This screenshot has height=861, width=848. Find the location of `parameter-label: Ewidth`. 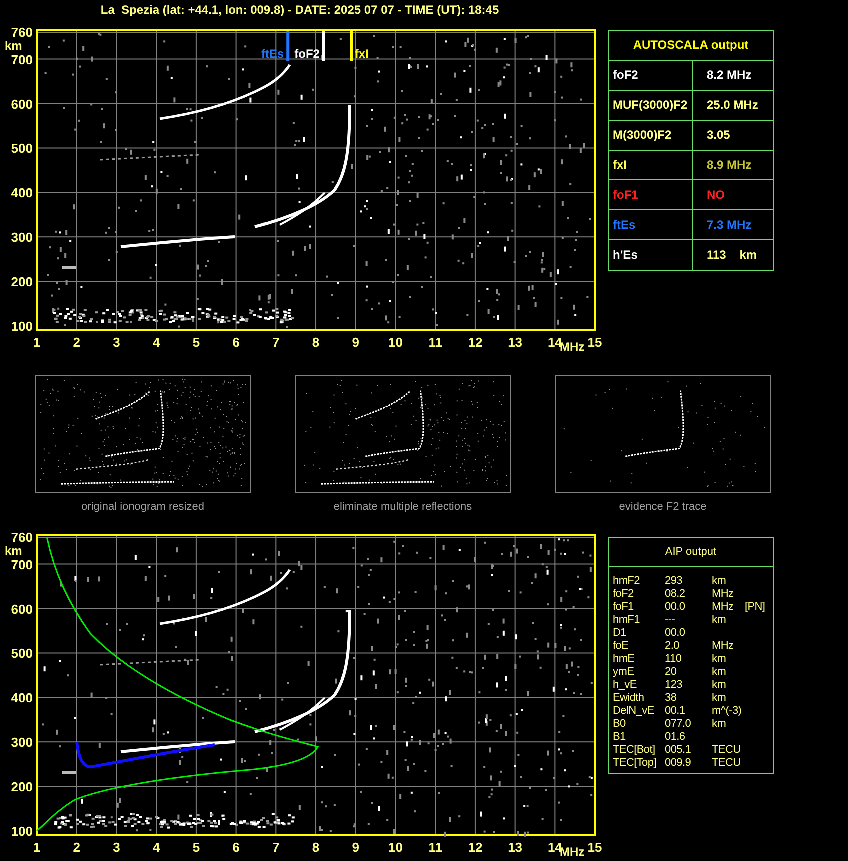

parameter-label: Ewidth is located at coordinates (629, 698).